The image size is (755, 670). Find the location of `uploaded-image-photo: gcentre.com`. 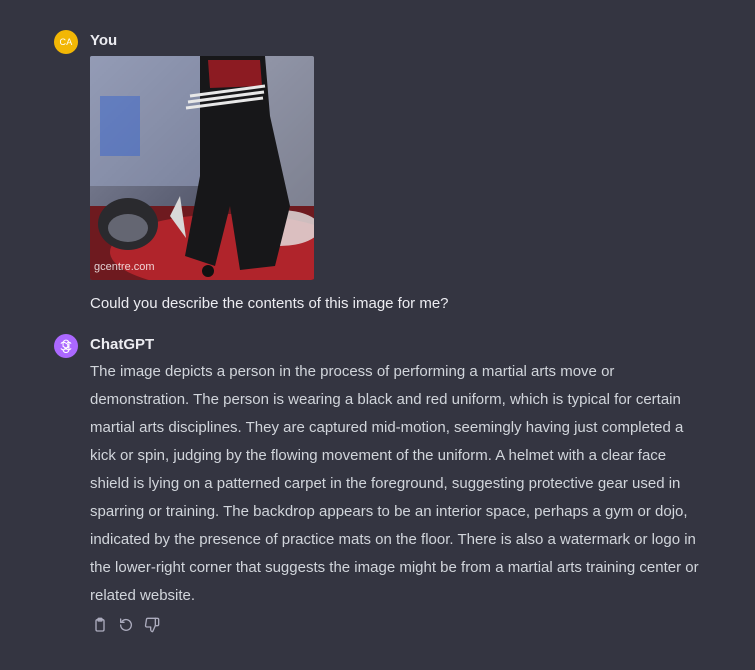

uploaded-image-photo: gcentre.com is located at coordinates (202, 168).